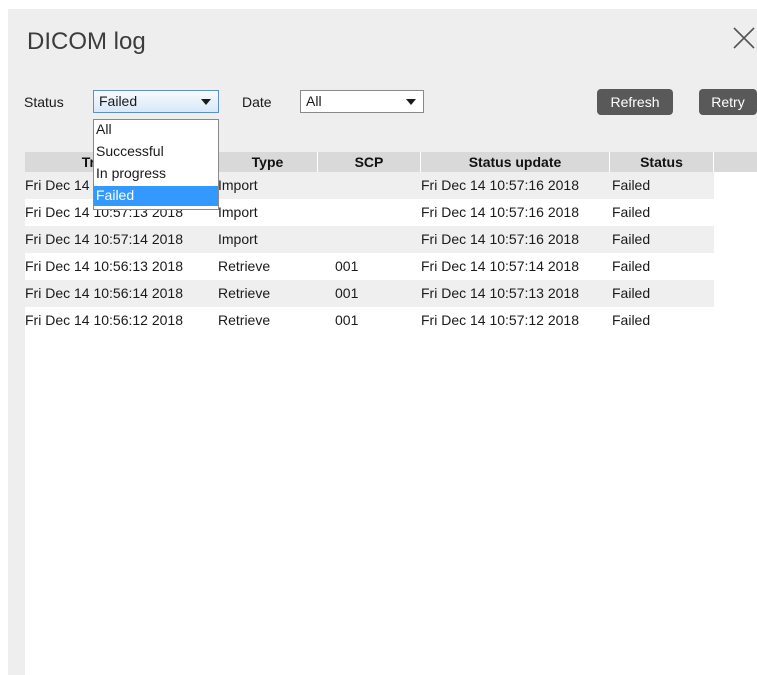  Describe the element at coordinates (156, 101) in the screenshot. I see `status-filter-select: Failed` at that location.